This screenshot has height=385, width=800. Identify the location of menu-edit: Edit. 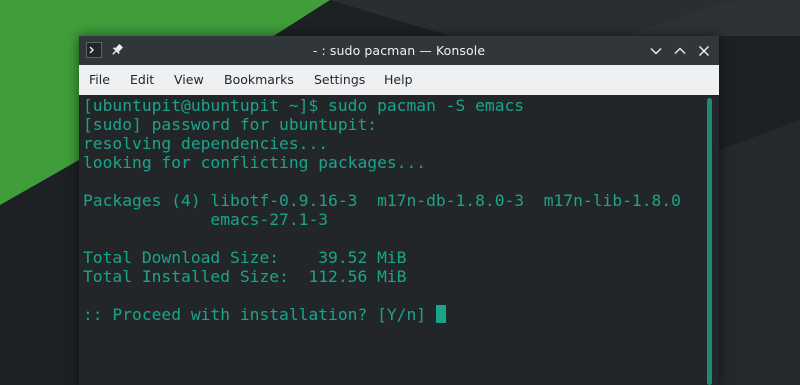
(142, 80).